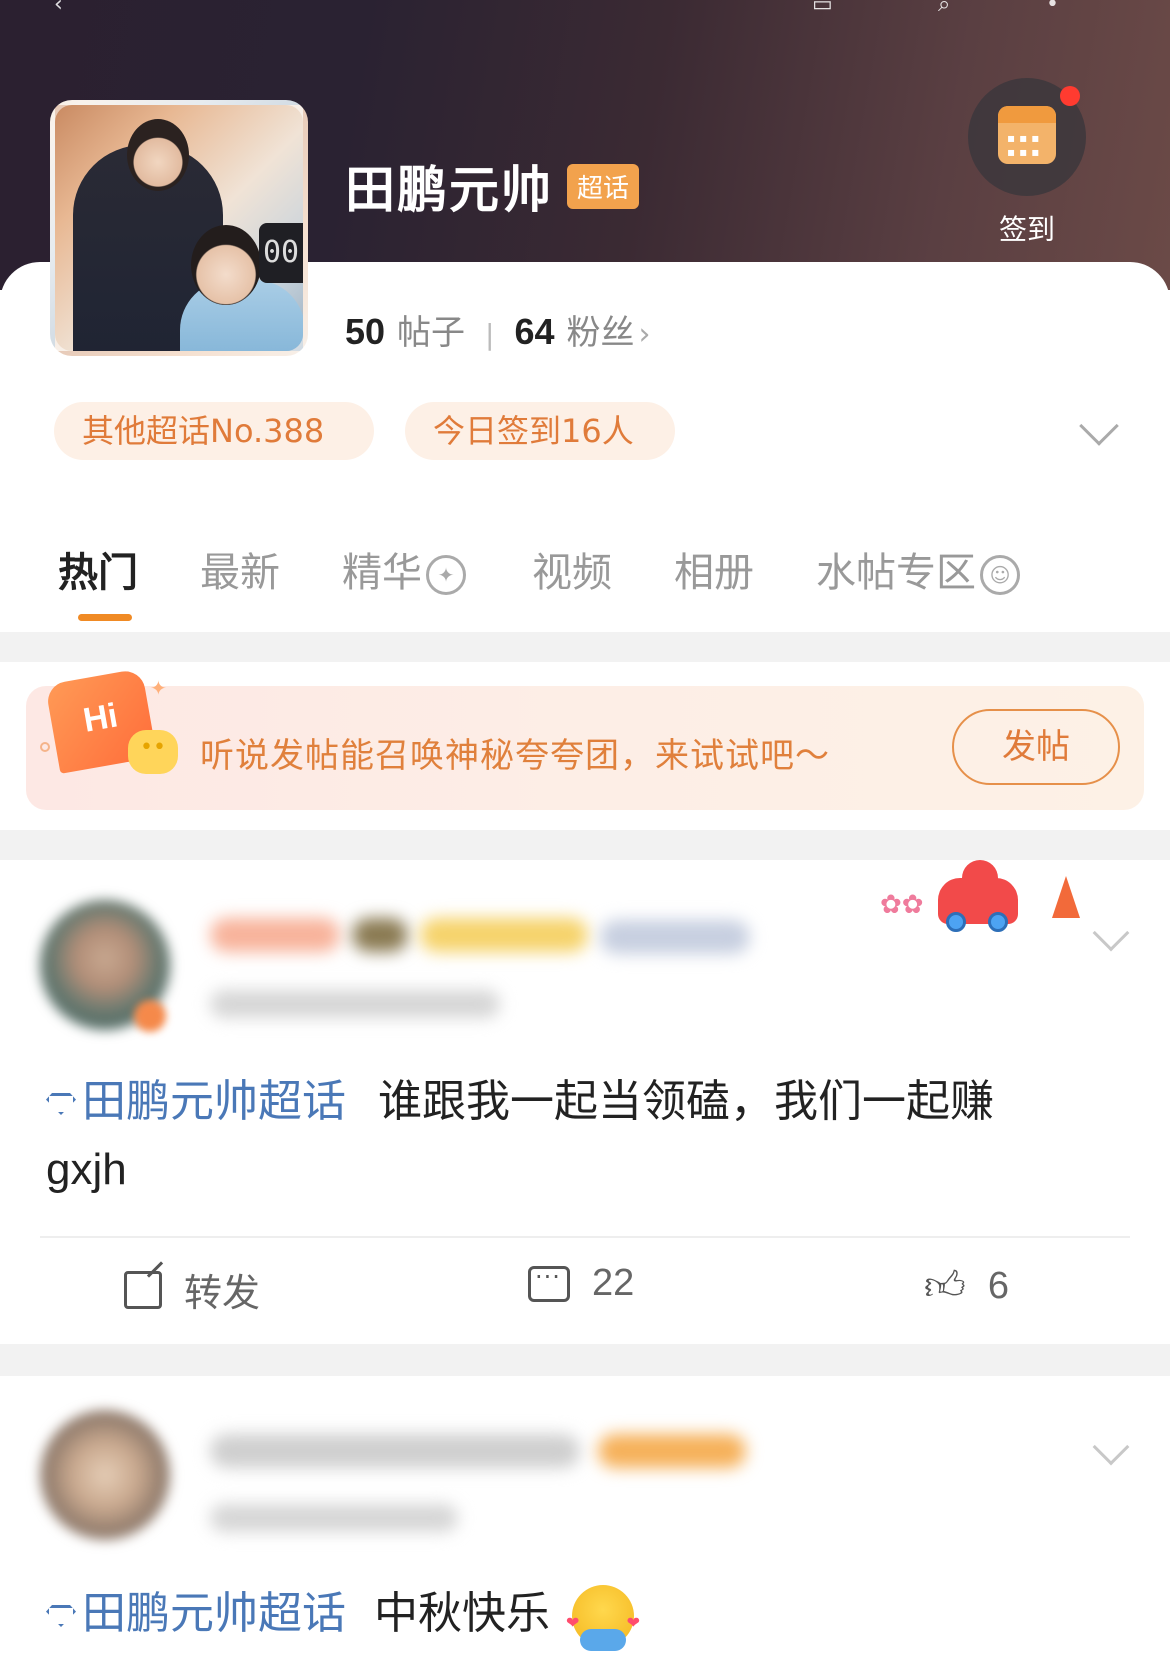  I want to click on more-icon: •, so click(1052, 8).